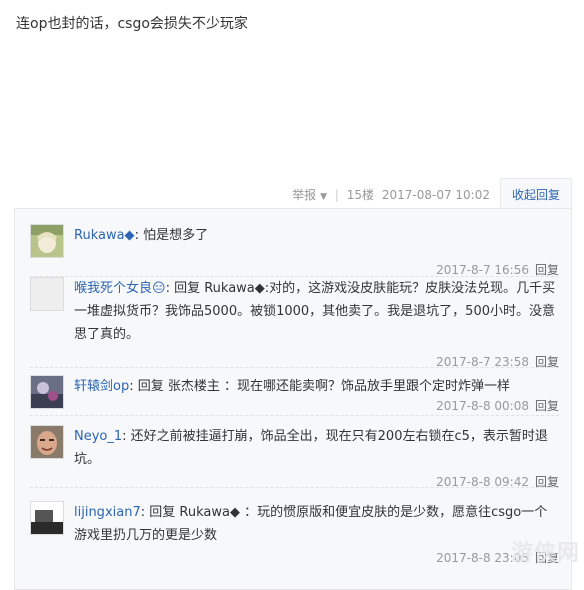  I want to click on watermark-logo: 游侠网, so click(545, 553).